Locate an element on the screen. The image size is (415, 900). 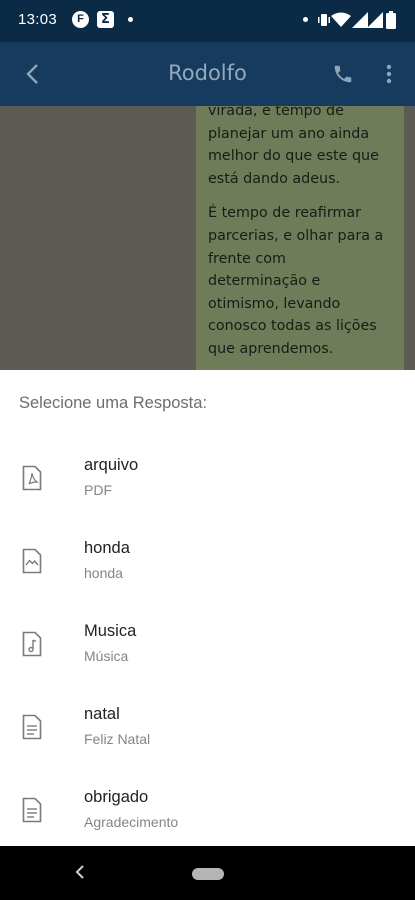
list-item: arquivo PDF is located at coordinates (207, 480).